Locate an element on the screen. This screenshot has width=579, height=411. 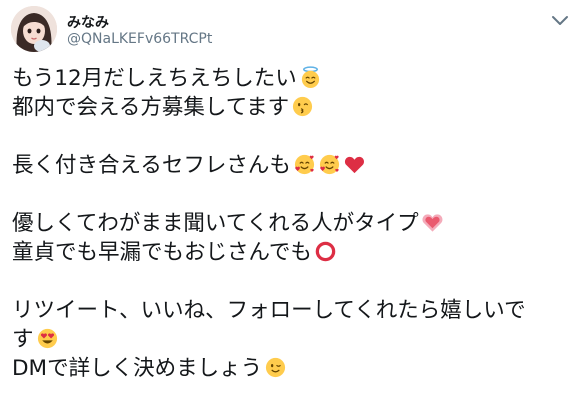
growing-heart-emoji-icon is located at coordinates (432, 222).